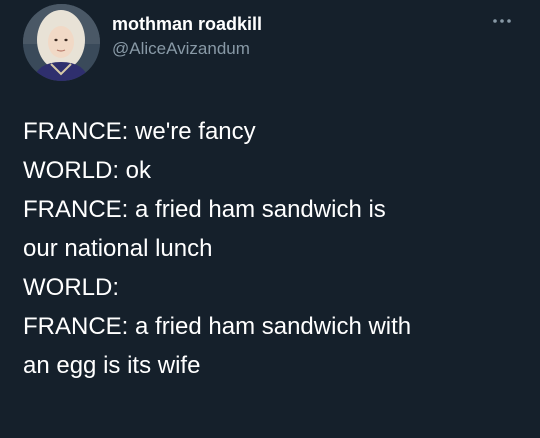 Image resolution: width=540 pixels, height=438 pixels. Describe the element at coordinates (204, 209) in the screenshot. I see `tweet-line: FRANCE: a fried ham sandwich is` at that location.